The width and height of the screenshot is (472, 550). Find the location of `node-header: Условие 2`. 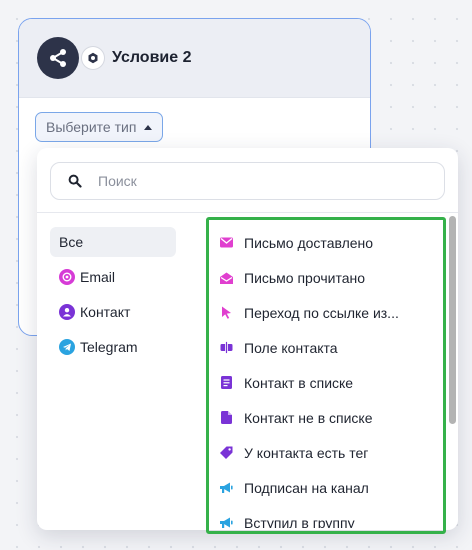

node-header: Условие 2 is located at coordinates (194, 58).